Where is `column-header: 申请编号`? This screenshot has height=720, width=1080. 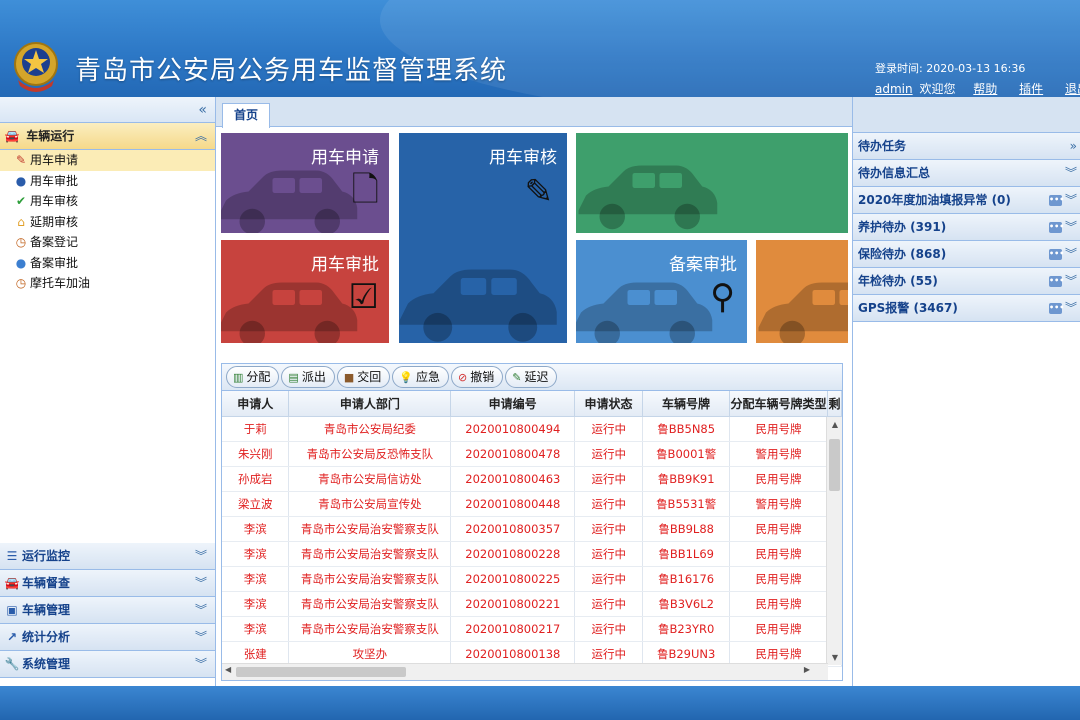 column-header: 申请编号 is located at coordinates (513, 404).